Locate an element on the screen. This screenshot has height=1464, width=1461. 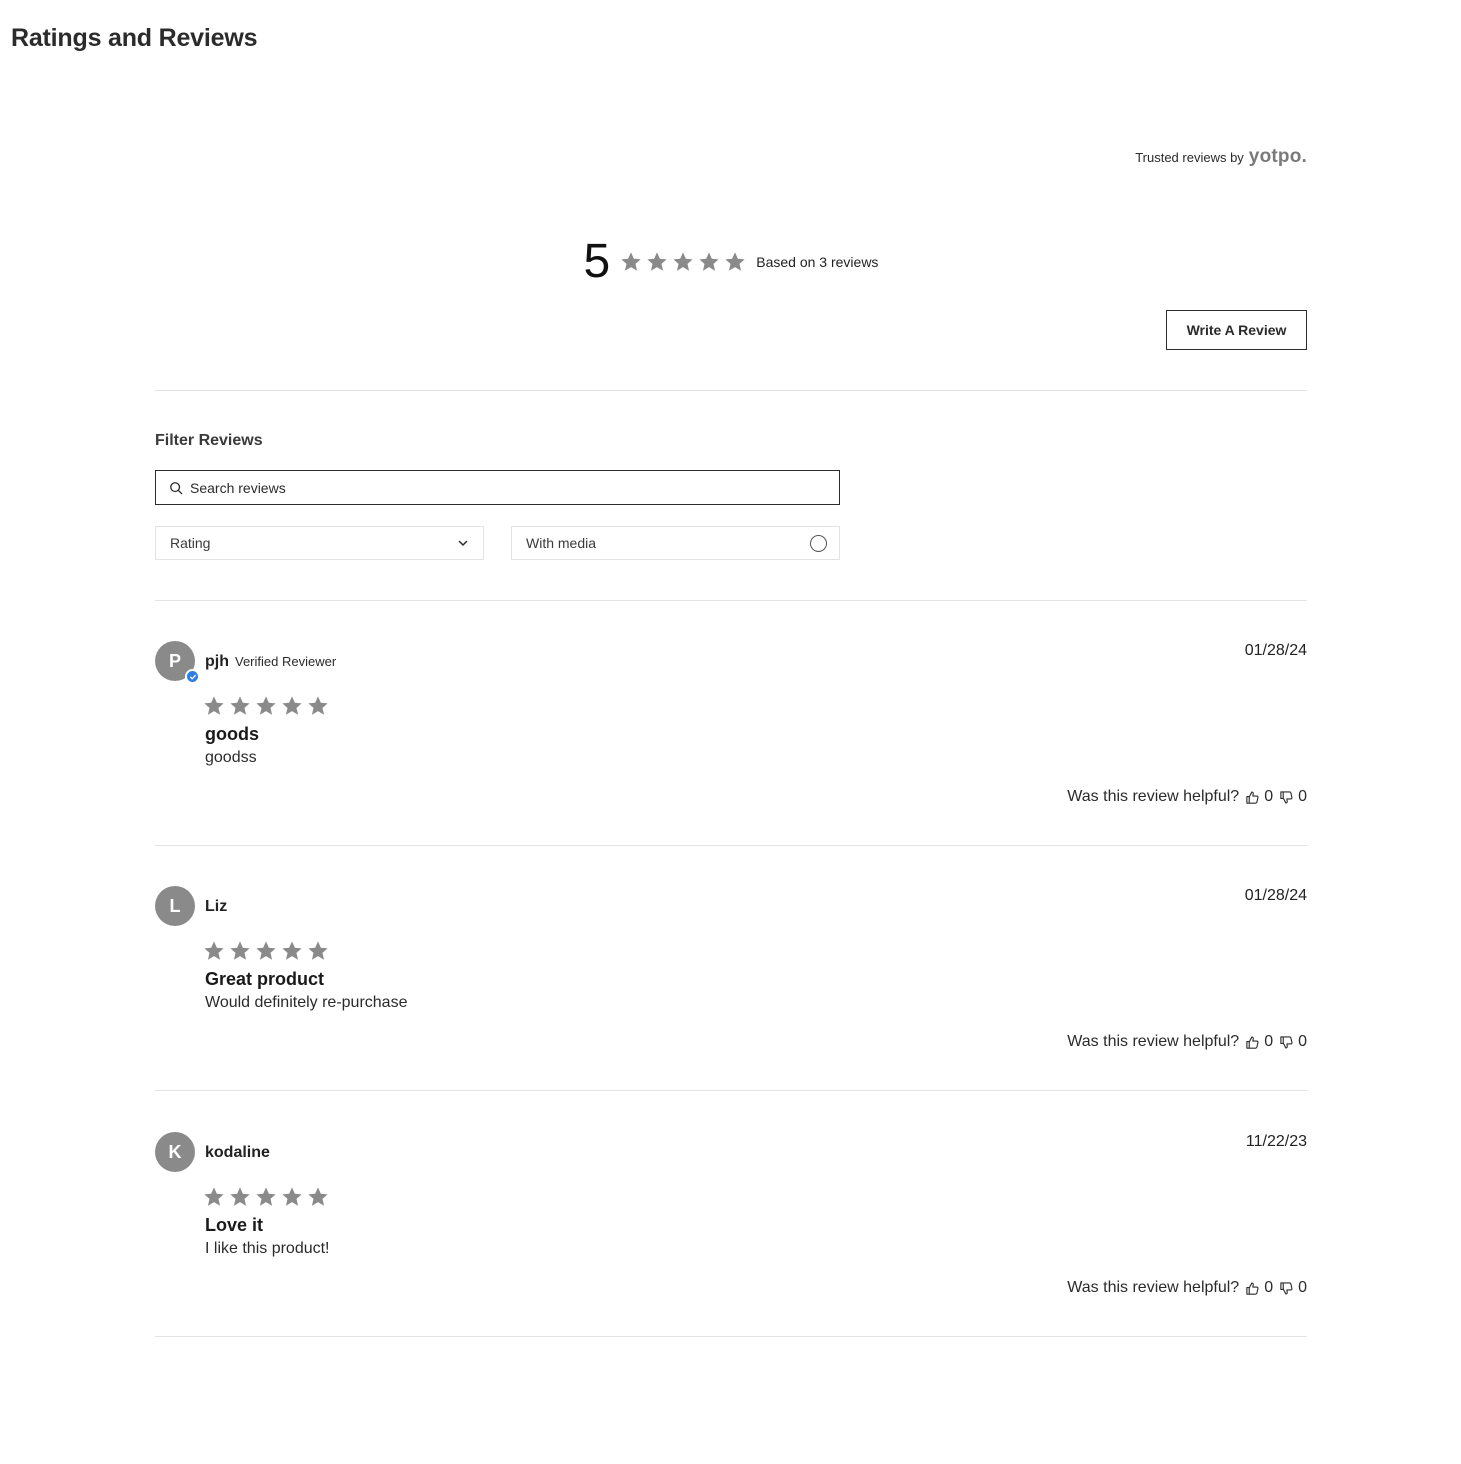
chevron-down-icon is located at coordinates (463, 543).